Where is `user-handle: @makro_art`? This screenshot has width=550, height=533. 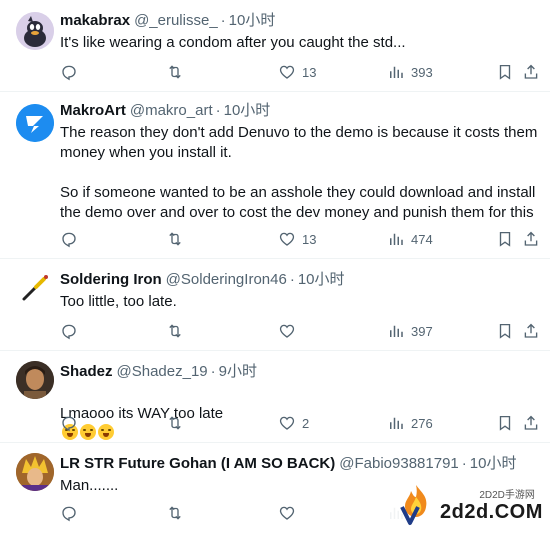 user-handle: @makro_art is located at coordinates (171, 111).